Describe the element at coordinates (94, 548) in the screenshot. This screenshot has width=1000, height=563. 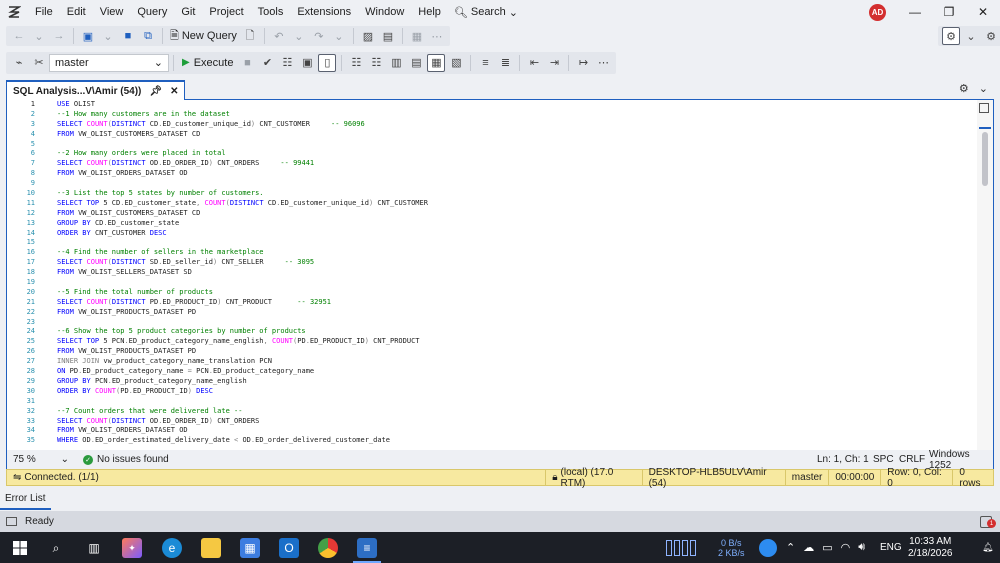
I see `task-view-icon: ▥` at that location.